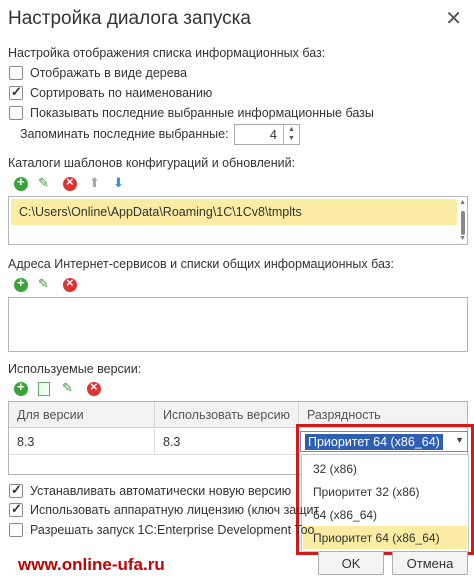 The image size is (474, 581). What do you see at coordinates (351, 563) in the screenshot?
I see `ok-button: OK` at bounding box center [351, 563].